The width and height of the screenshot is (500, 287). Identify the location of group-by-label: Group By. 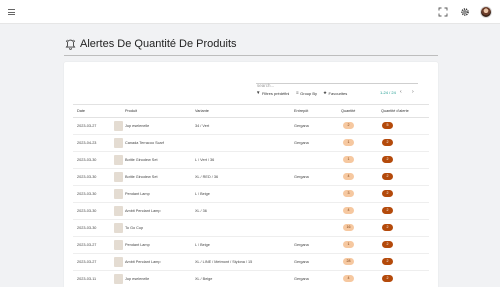
(309, 93).